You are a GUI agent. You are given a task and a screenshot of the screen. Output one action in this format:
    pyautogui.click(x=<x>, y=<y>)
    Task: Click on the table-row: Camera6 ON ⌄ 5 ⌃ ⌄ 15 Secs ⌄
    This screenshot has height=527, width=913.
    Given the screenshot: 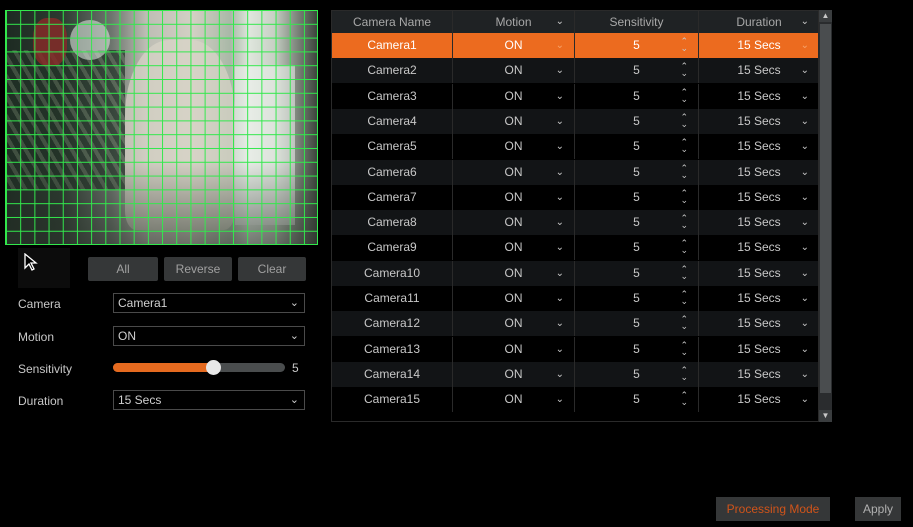 What is the action you would take?
    pyautogui.click(x=575, y=172)
    